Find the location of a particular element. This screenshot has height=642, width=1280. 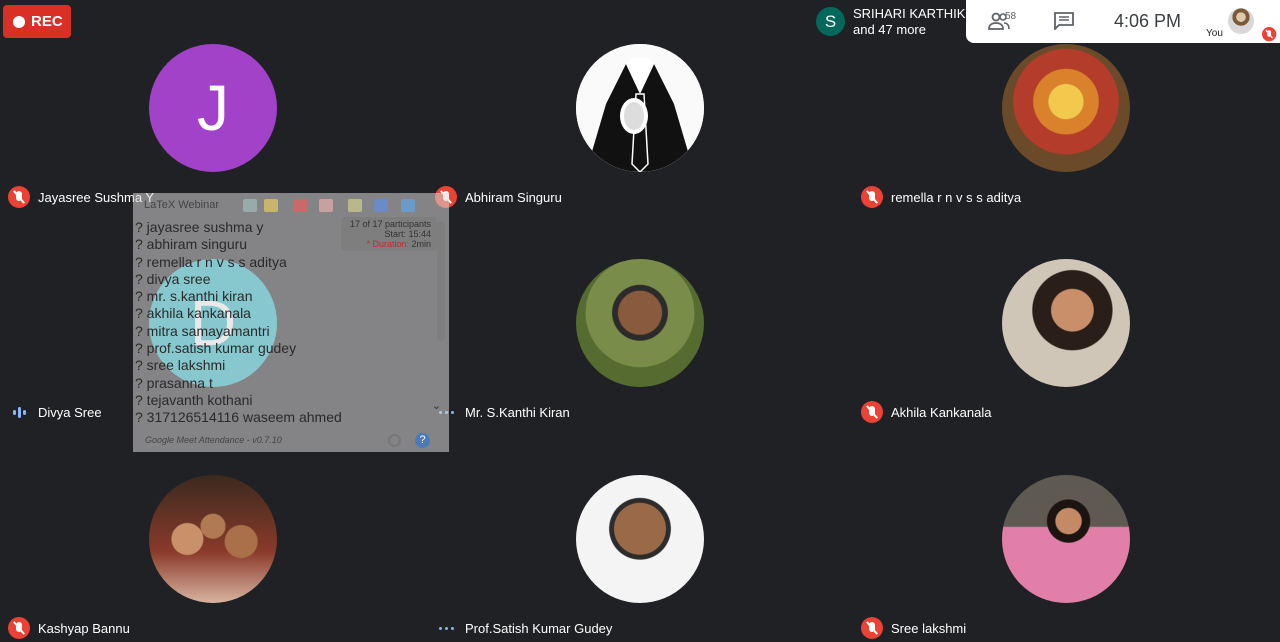

participant-name: Kashyap Bannu is located at coordinates (84, 628).